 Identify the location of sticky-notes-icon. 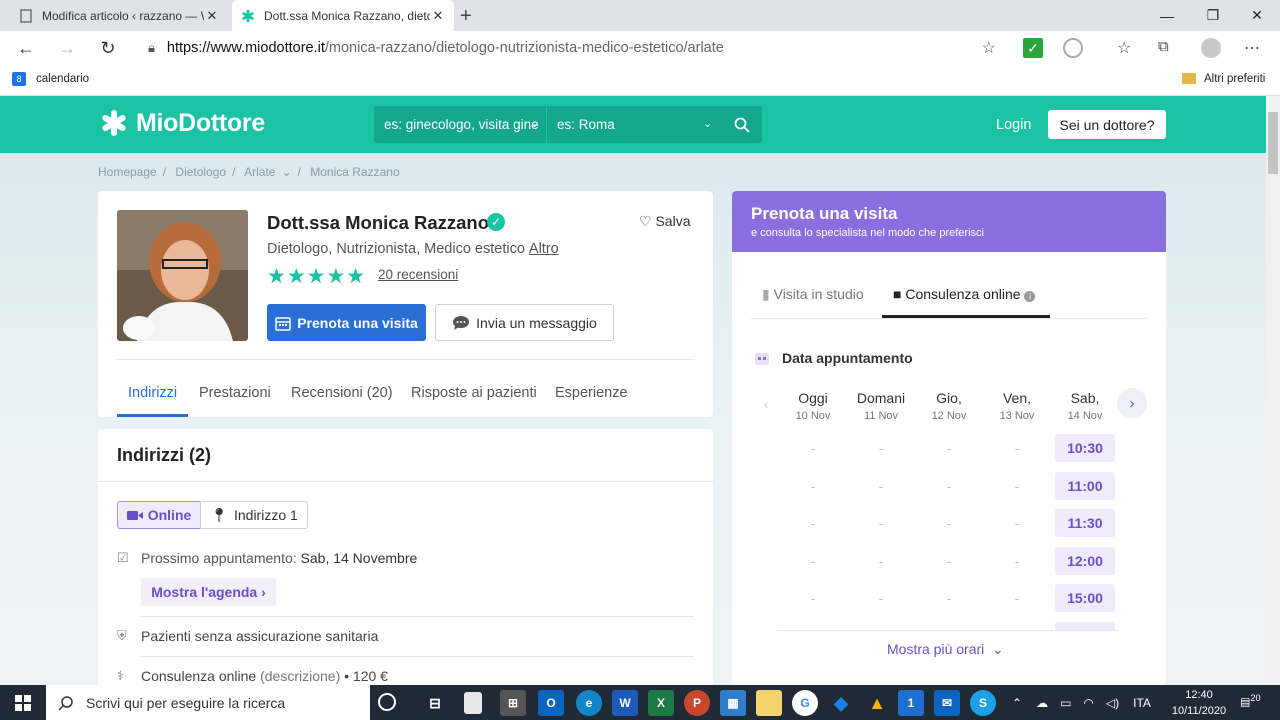
(769, 703).